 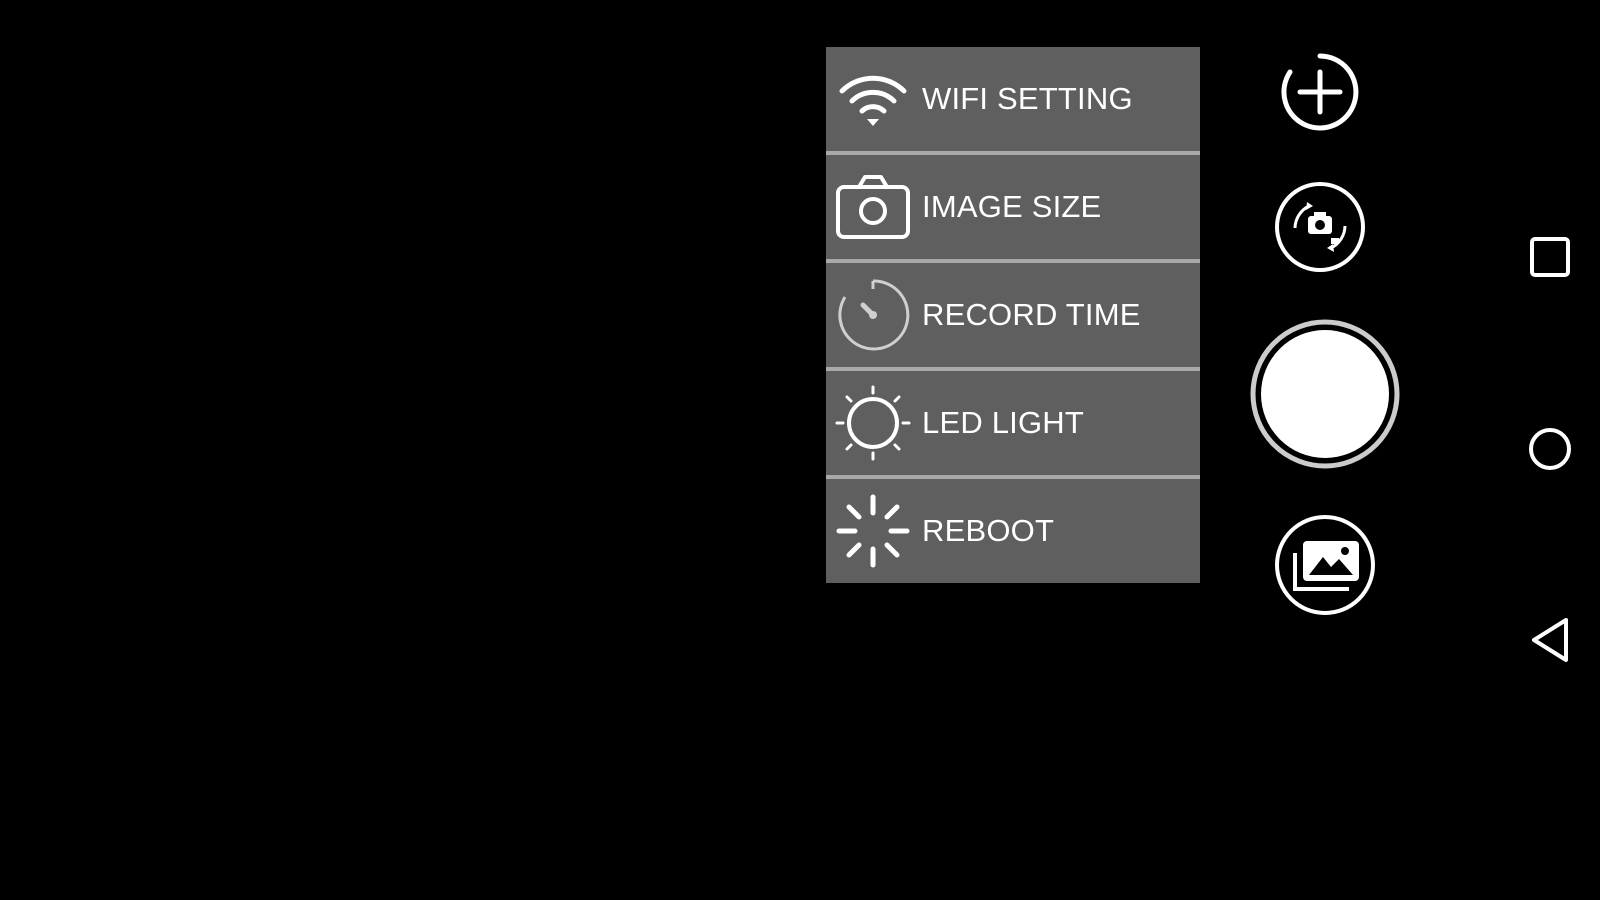 I want to click on wifi-icon, so click(x=873, y=99).